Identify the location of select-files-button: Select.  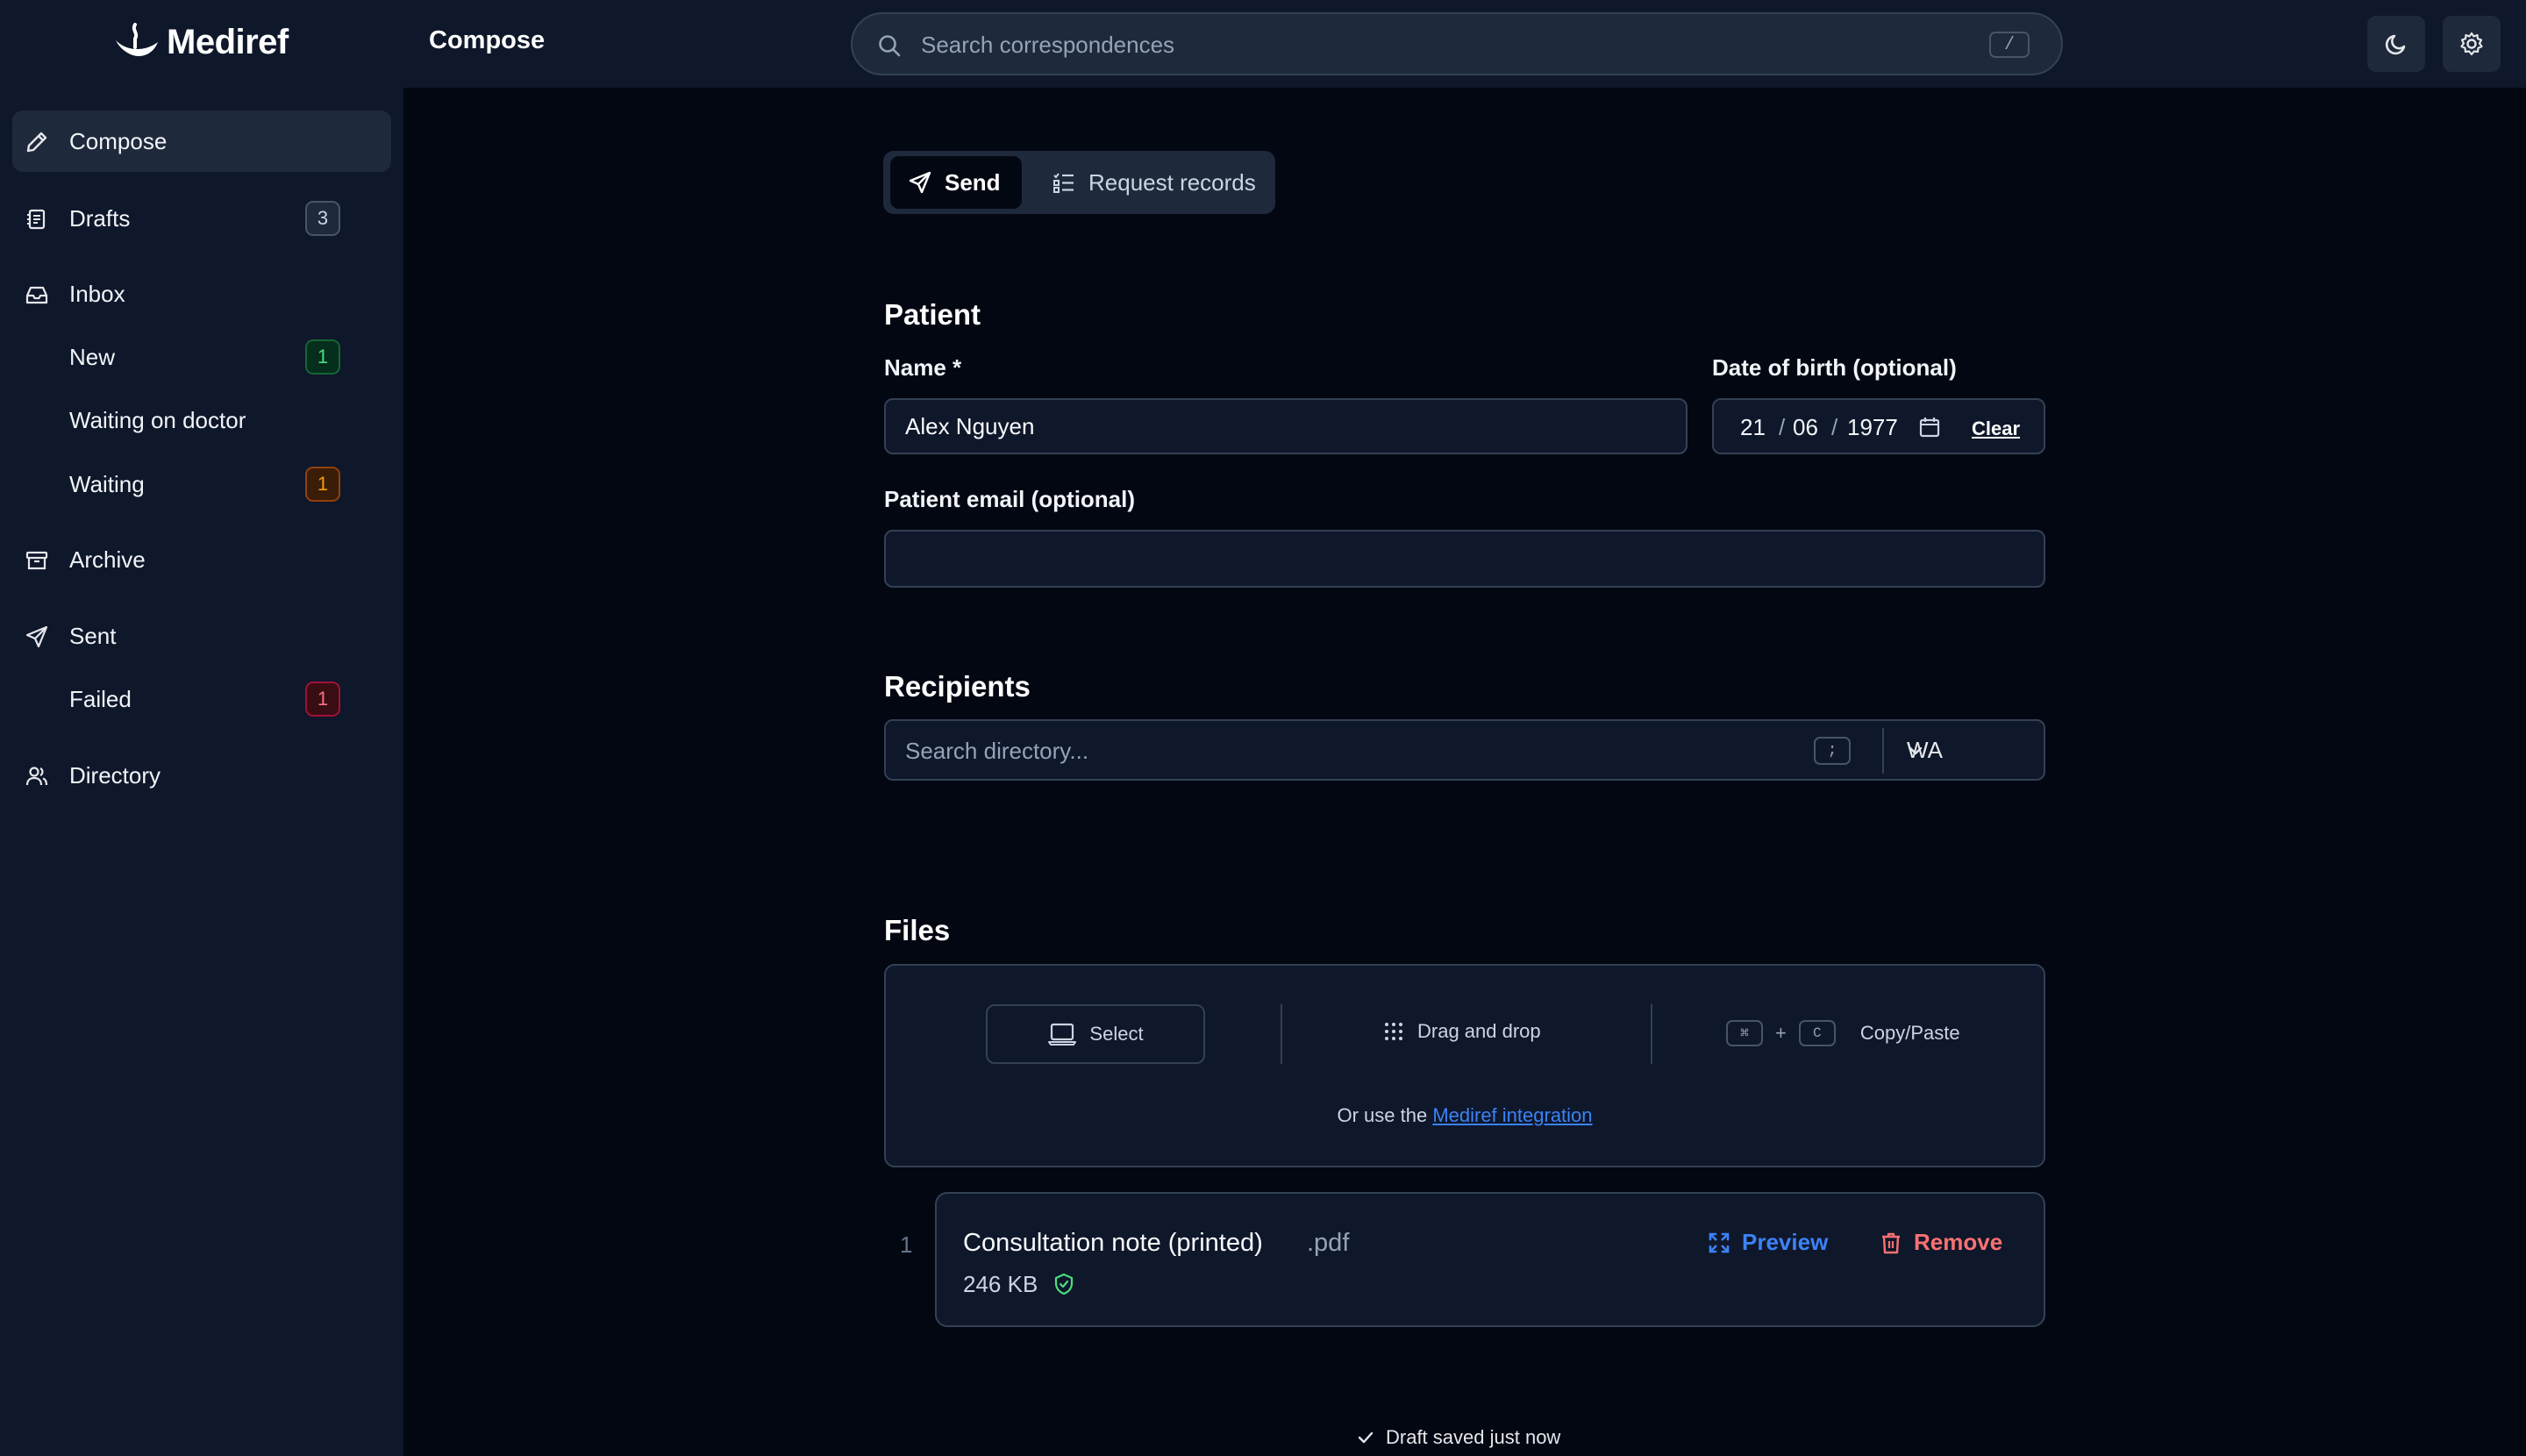
(1095, 1034).